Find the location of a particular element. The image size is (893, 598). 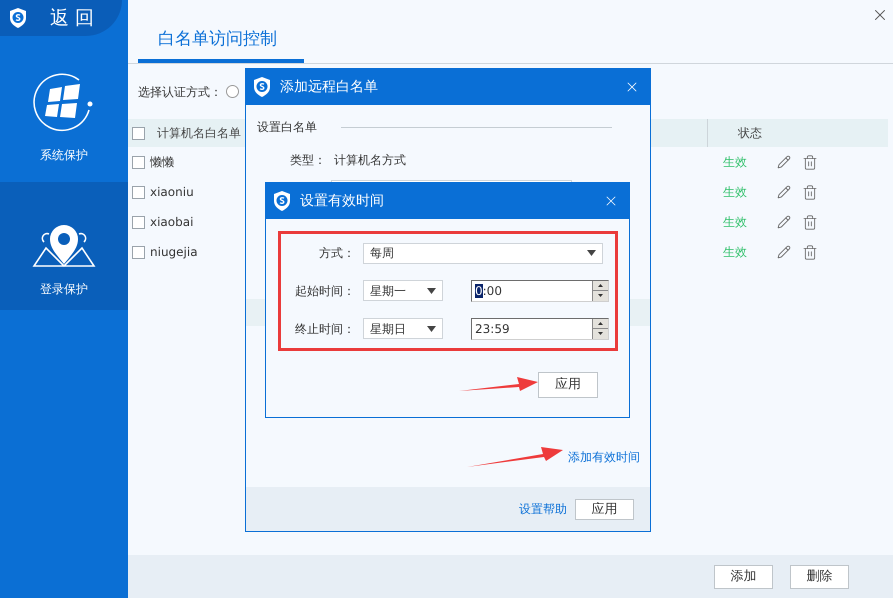

windows-logo-icon is located at coordinates (64, 102).